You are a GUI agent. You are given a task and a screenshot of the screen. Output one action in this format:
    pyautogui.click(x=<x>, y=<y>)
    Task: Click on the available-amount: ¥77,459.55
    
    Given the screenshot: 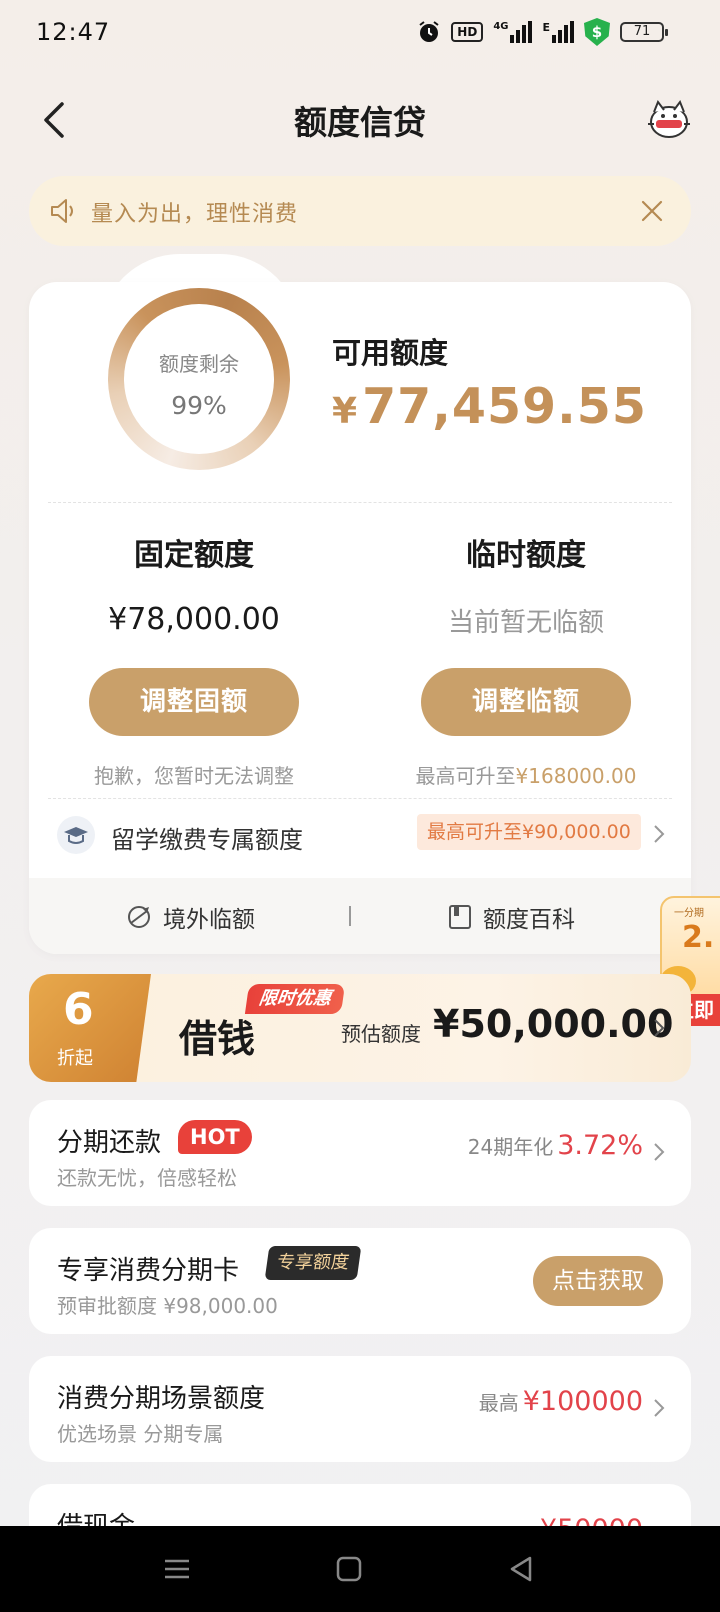 What is the action you would take?
    pyautogui.click(x=489, y=406)
    